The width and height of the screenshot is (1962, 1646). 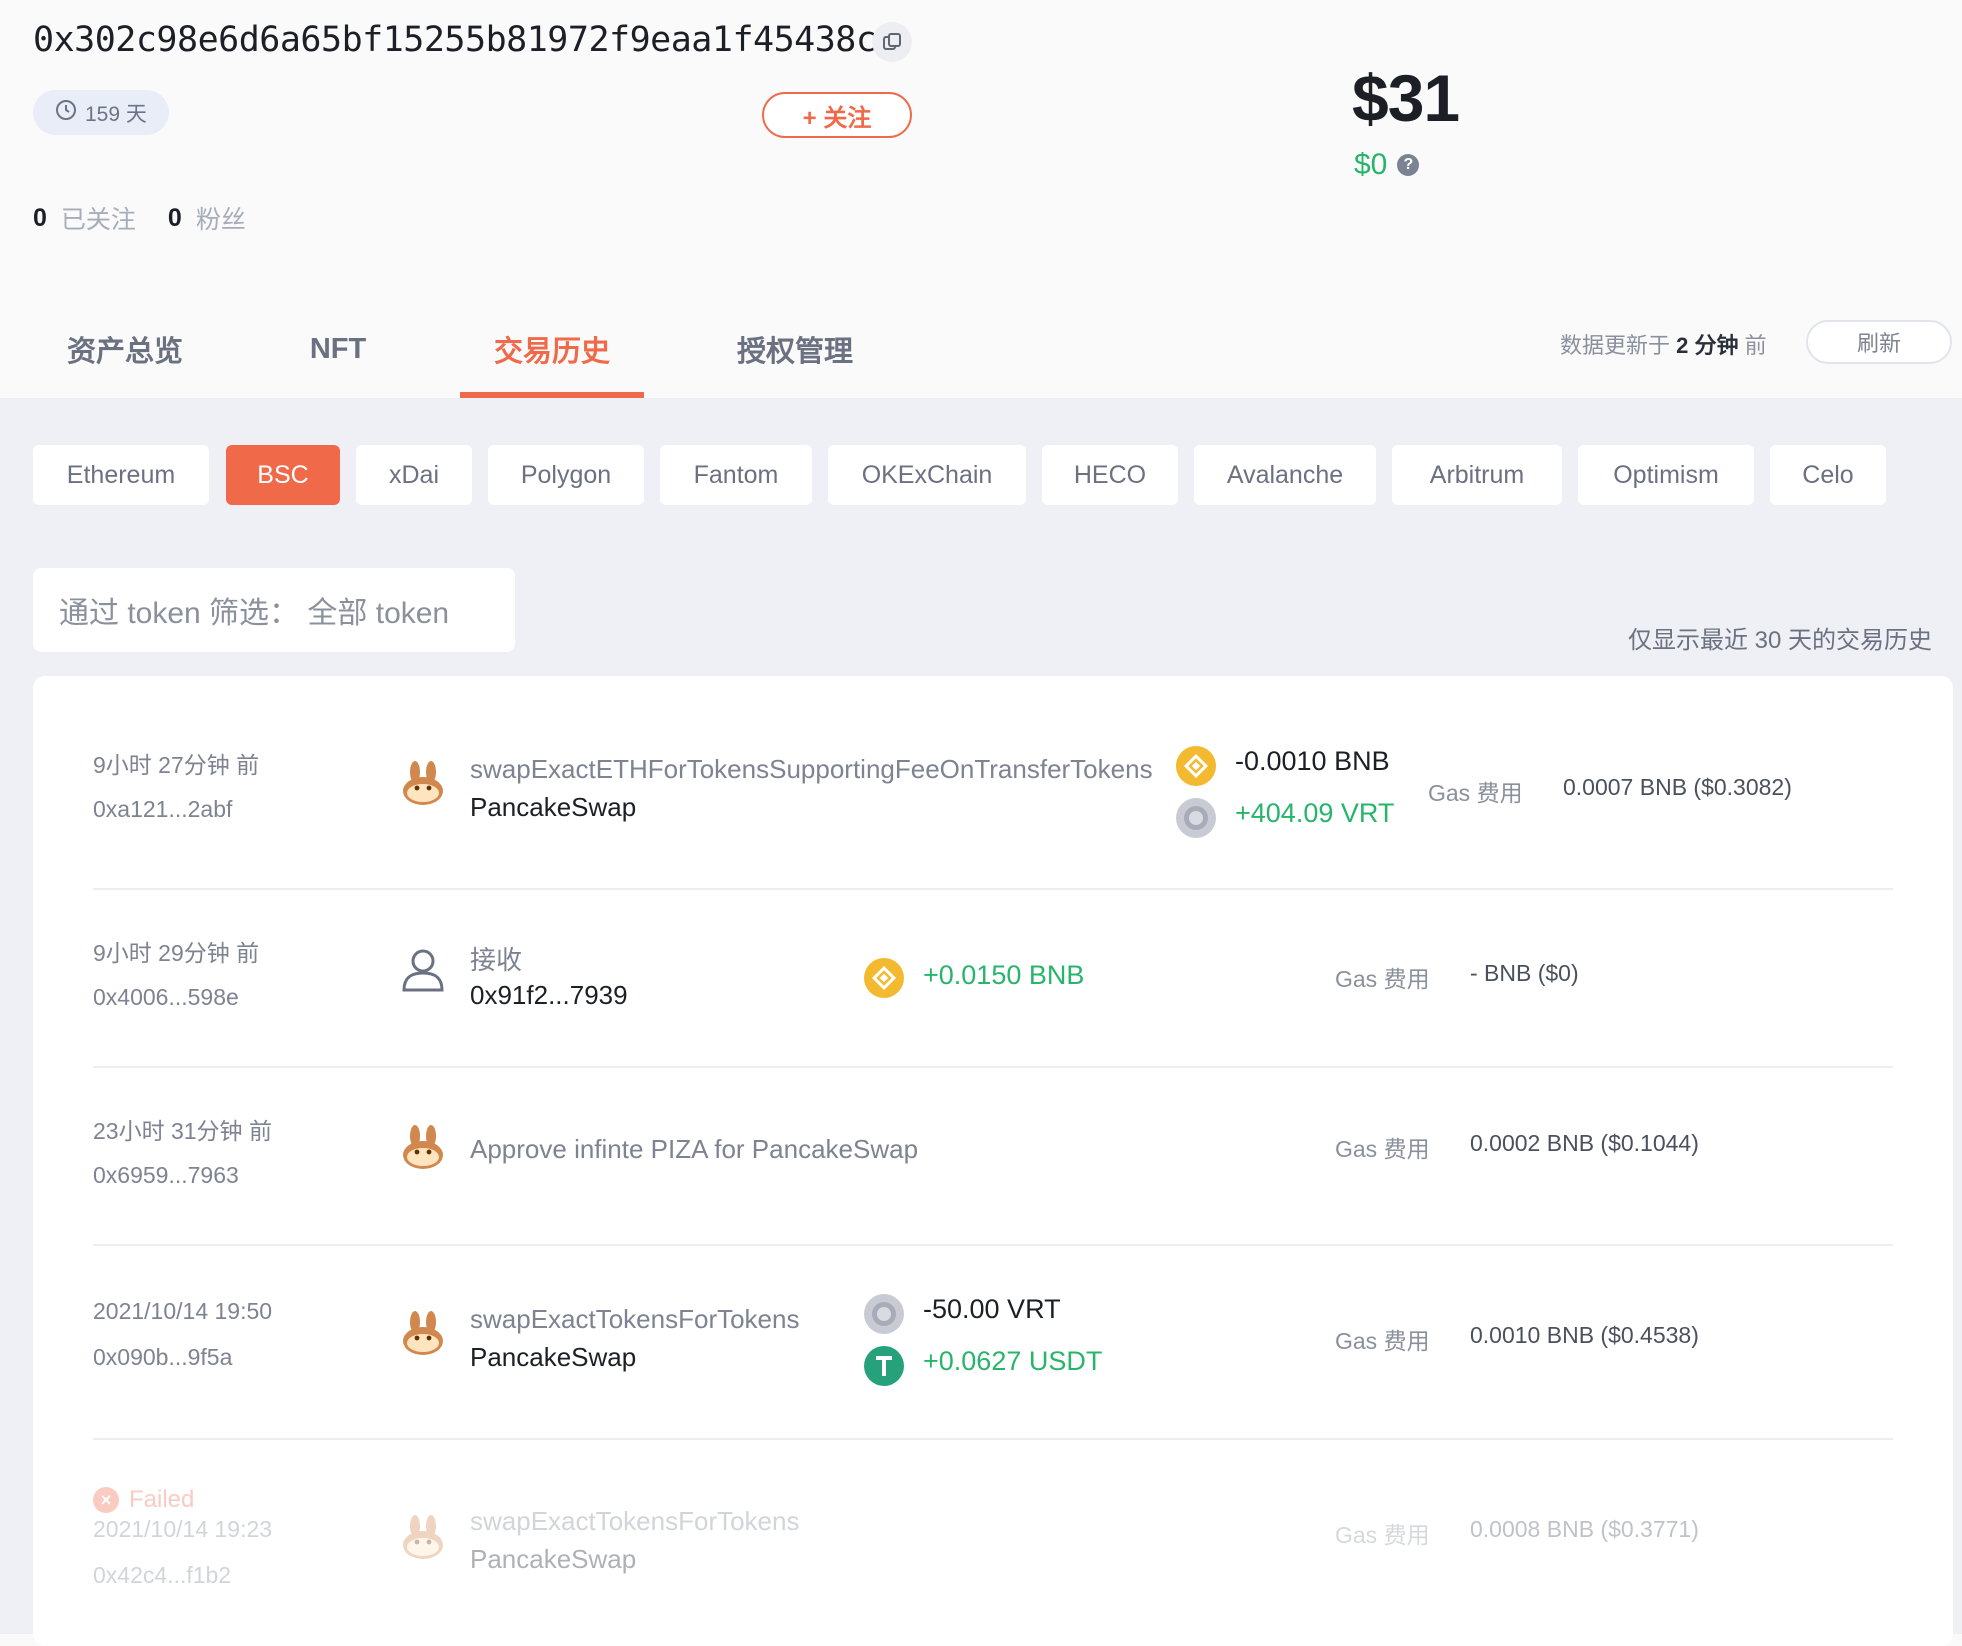 I want to click on chain-polygon: Polygon, so click(x=566, y=475).